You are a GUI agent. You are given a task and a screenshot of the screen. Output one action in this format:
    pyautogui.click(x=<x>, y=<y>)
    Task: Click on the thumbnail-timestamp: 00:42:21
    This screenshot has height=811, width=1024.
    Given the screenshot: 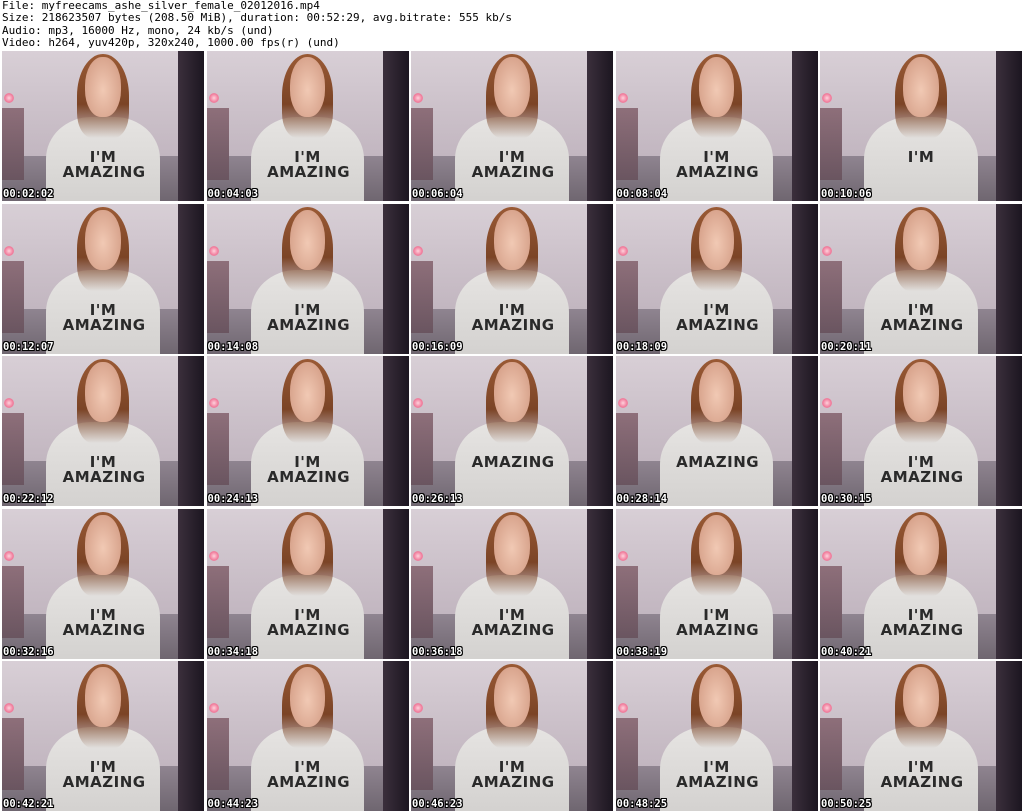 What is the action you would take?
    pyautogui.click(x=28, y=804)
    